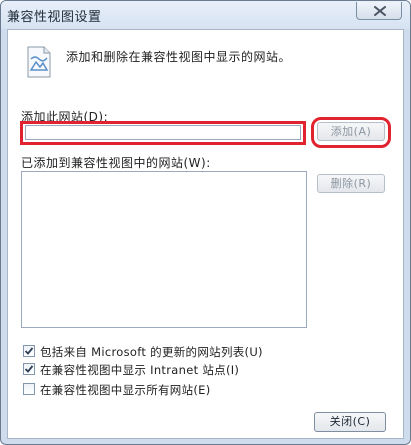 This screenshot has height=445, width=411. What do you see at coordinates (125, 390) in the screenshot?
I see `option-label: 在兼容性视图中显示所有网站(E)` at bounding box center [125, 390].